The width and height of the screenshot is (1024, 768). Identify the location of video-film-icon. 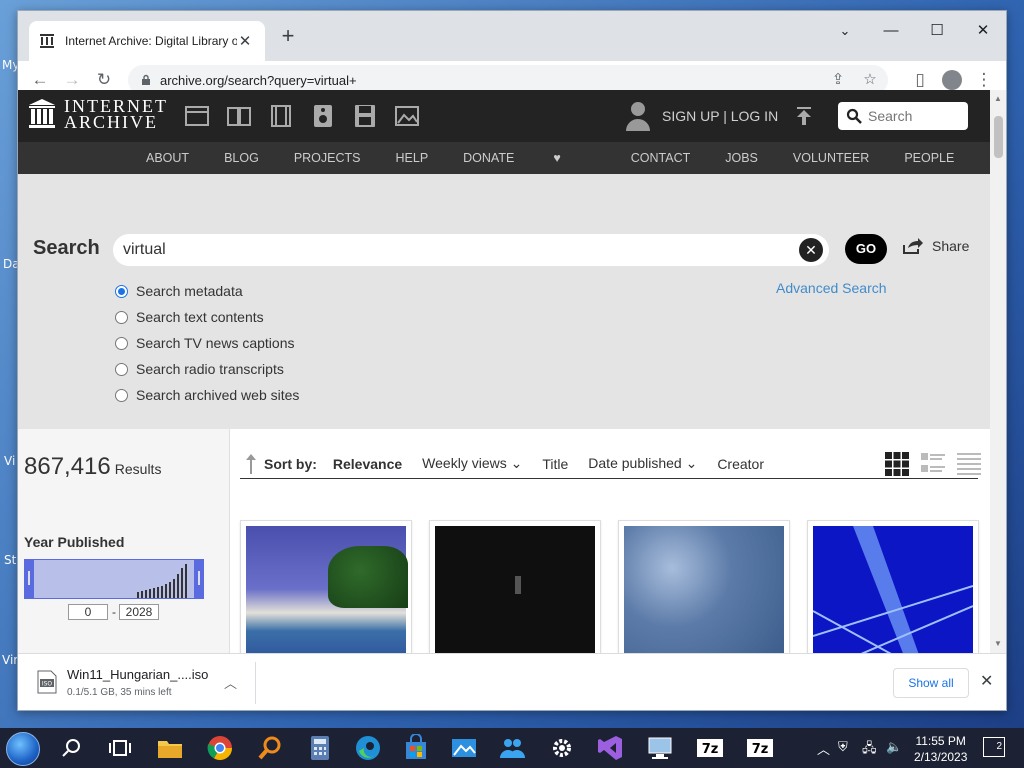
(281, 116).